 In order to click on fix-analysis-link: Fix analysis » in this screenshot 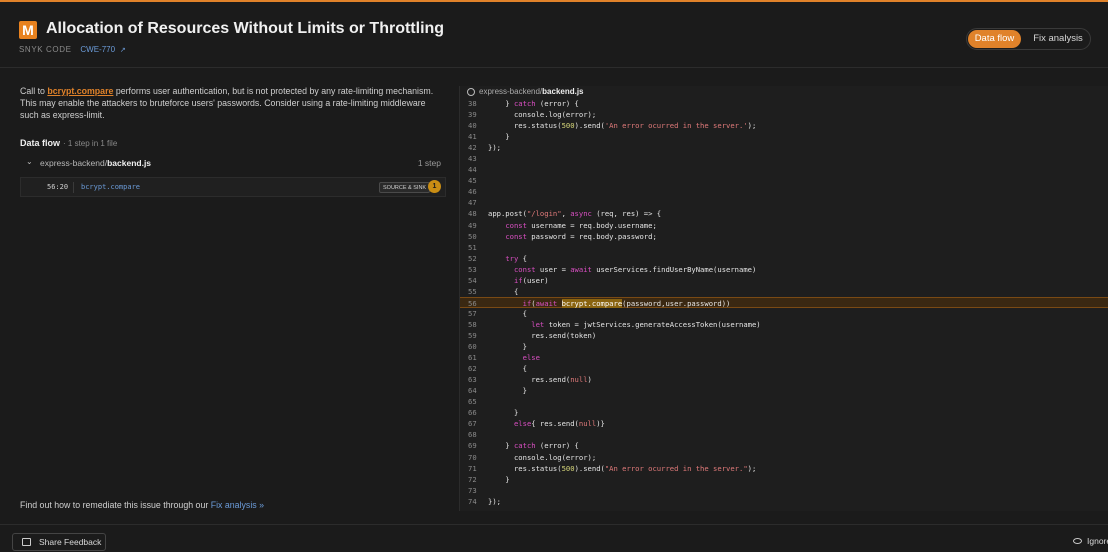, I will do `click(237, 505)`.